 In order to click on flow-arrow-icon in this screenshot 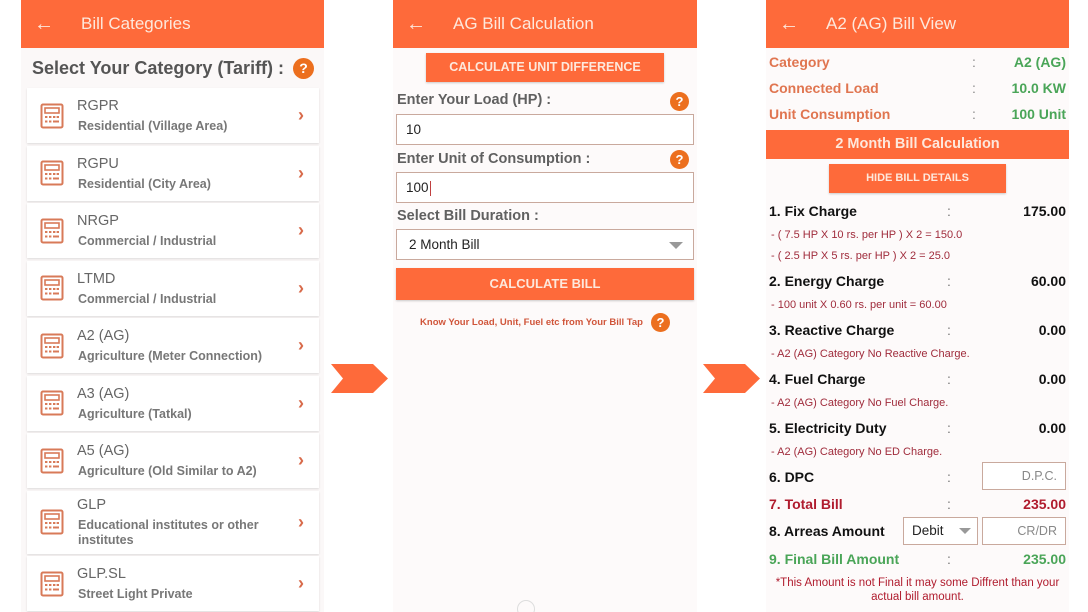, I will do `click(359, 378)`.